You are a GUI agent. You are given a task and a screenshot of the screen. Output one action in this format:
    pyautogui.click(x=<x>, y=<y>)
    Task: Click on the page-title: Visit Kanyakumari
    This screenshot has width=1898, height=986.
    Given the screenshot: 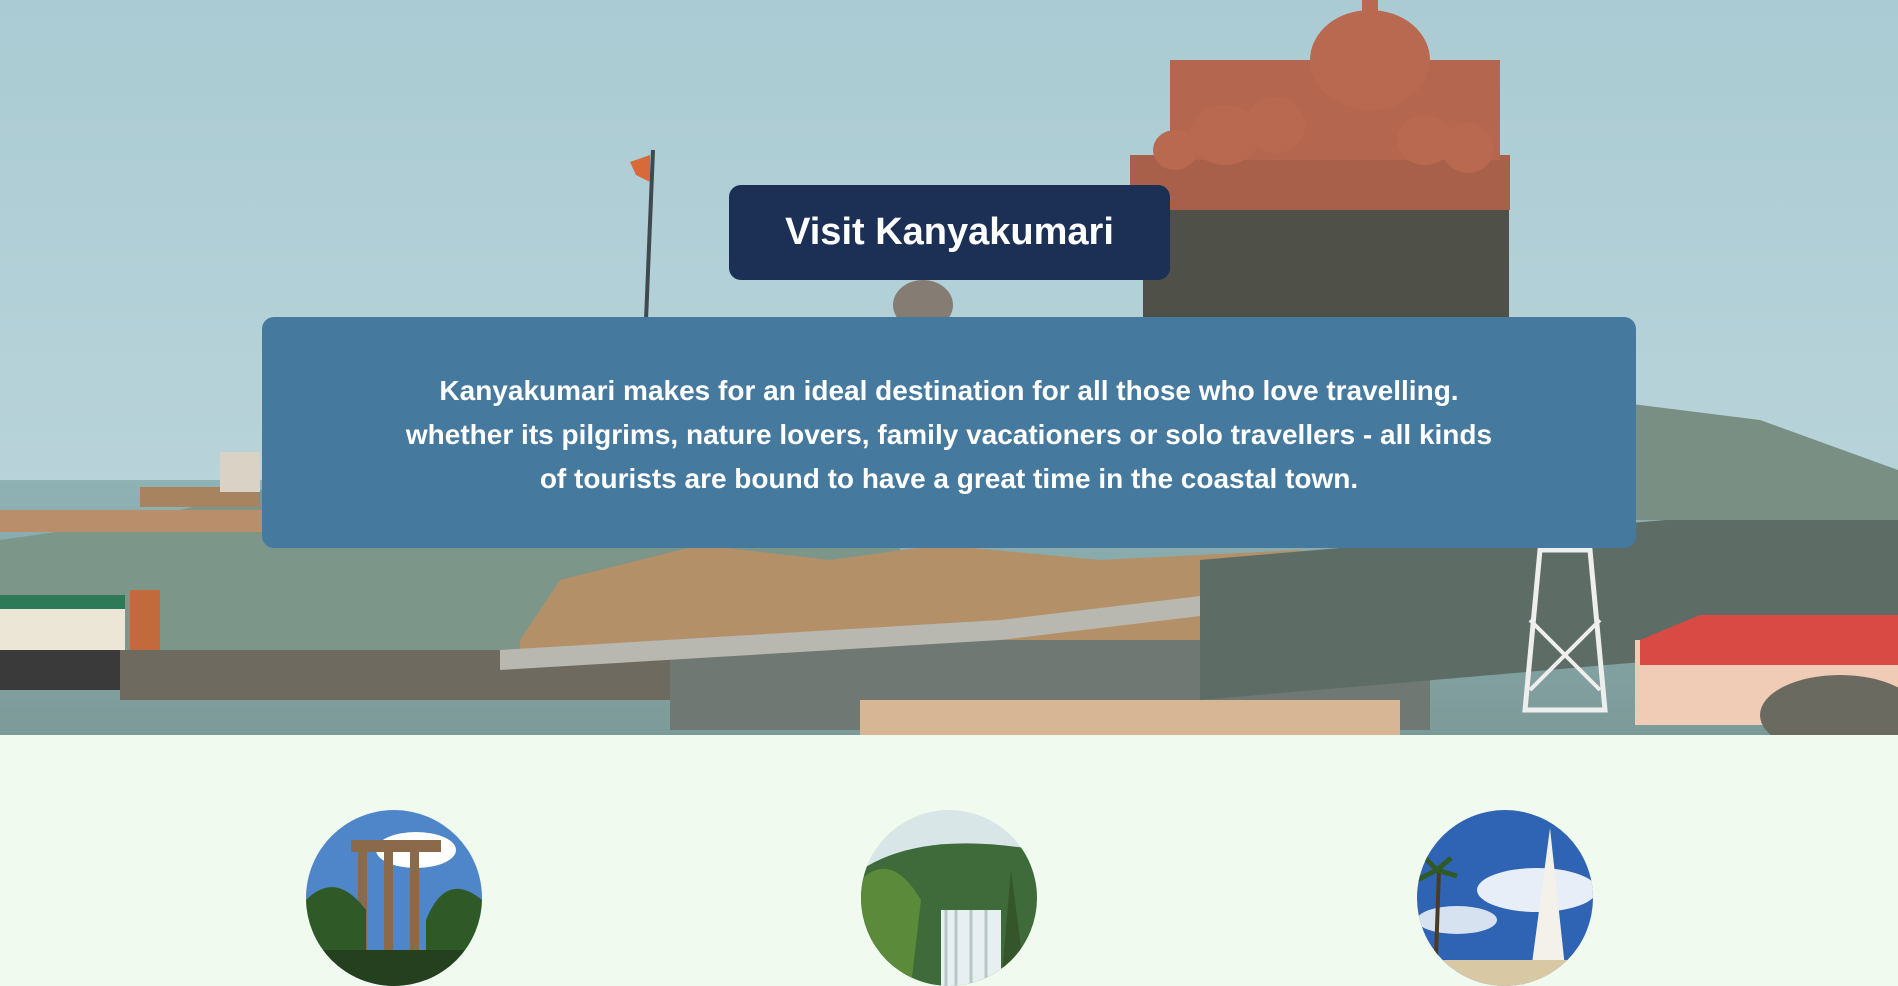 What is the action you would take?
    pyautogui.click(x=949, y=232)
    